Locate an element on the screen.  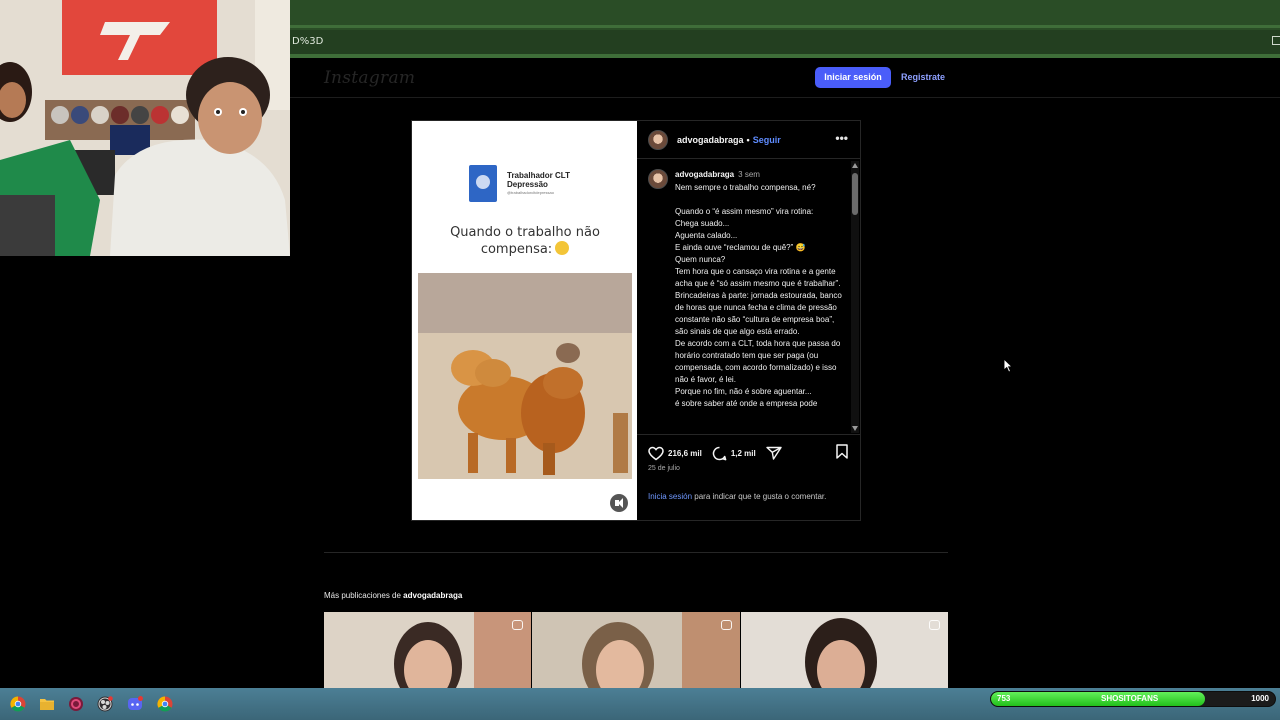
obs-icon is located at coordinates (105, 704).